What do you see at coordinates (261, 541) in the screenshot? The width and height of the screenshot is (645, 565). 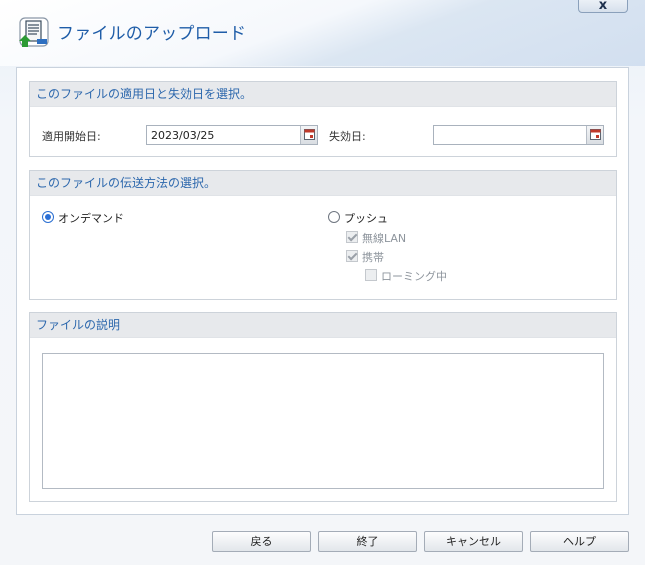 I see `back-button: 戻る` at bounding box center [261, 541].